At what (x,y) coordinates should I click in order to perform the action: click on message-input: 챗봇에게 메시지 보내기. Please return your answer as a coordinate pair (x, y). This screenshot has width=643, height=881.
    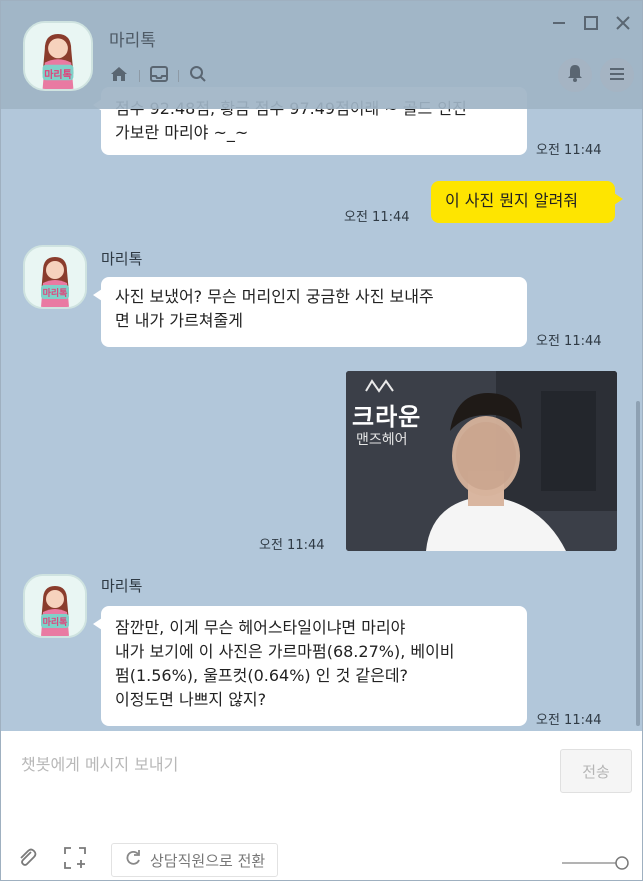
    Looking at the image, I should click on (99, 763).